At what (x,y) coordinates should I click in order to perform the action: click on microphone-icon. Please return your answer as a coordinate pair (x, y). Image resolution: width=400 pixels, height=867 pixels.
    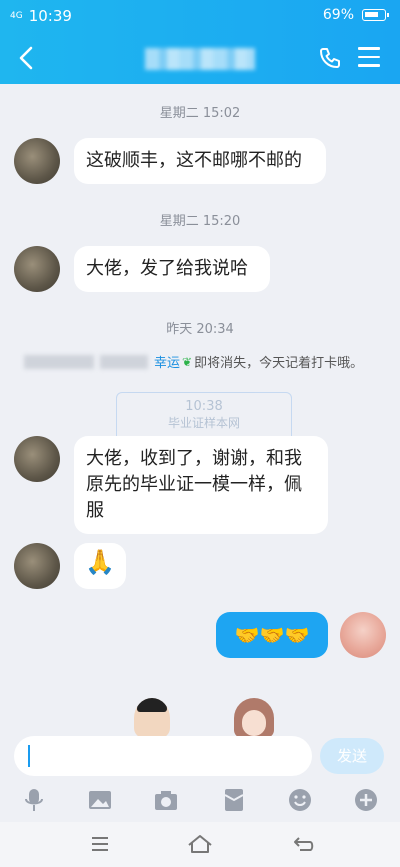
    Looking at the image, I should click on (34, 800).